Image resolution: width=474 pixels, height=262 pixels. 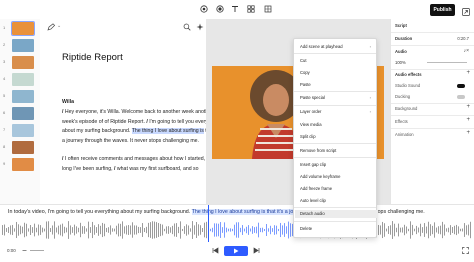 I want to click on scene-thumbnail: 9, so click(x=20, y=164).